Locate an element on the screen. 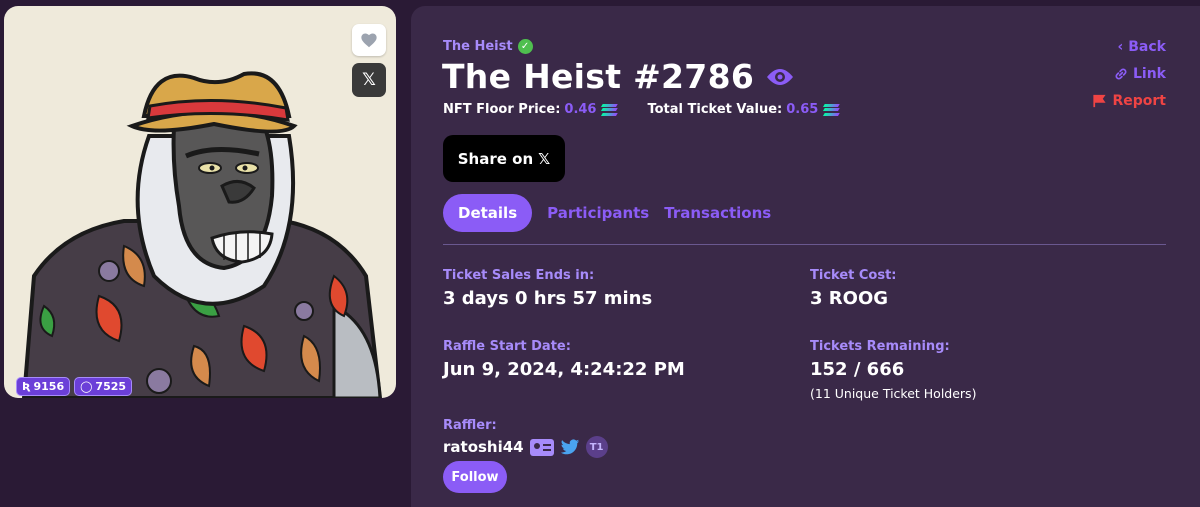 This screenshot has height=507, width=1200. rarity-badge-o: ◯ 7525 is located at coordinates (103, 386).